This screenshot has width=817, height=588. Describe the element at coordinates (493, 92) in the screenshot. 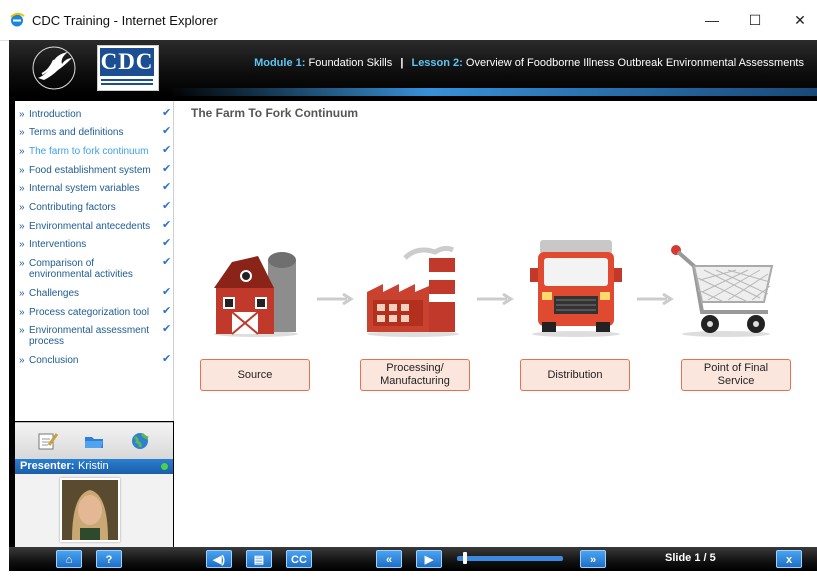

I see `banner-glow` at that location.